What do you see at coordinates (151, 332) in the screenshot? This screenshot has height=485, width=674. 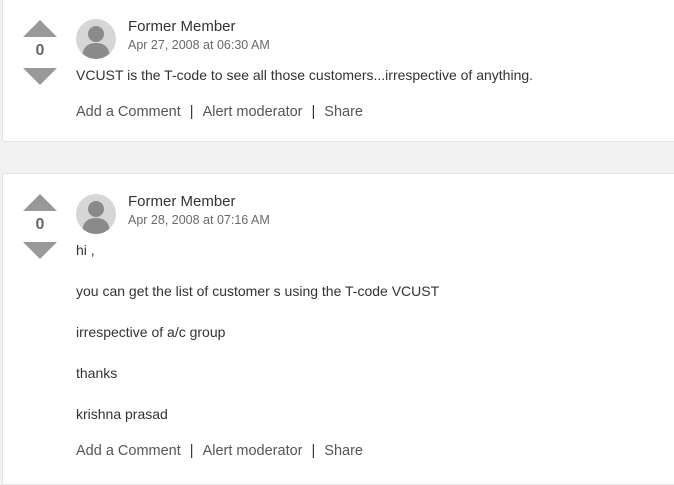 I see `answer-text-line: irrespective of a/c group` at bounding box center [151, 332].